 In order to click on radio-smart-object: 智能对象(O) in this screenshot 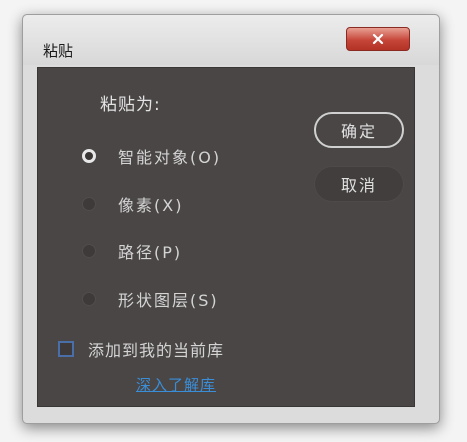, I will do `click(151, 156)`.